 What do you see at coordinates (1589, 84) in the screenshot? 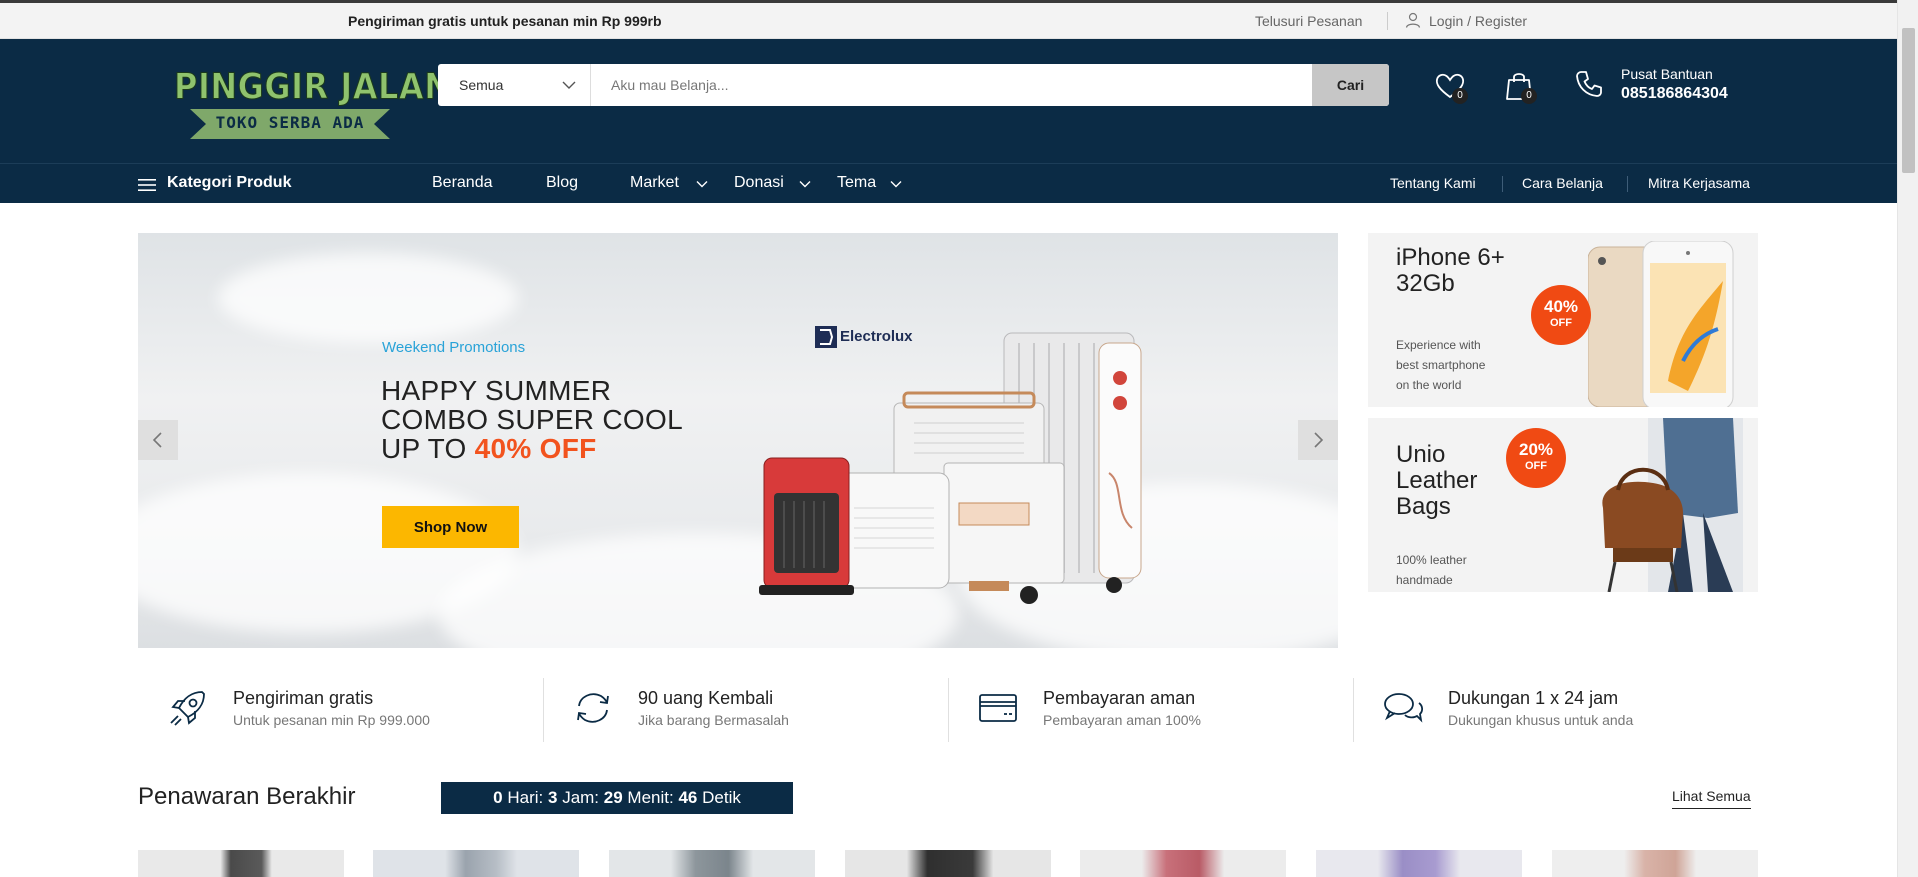
I see `phone-icon` at bounding box center [1589, 84].